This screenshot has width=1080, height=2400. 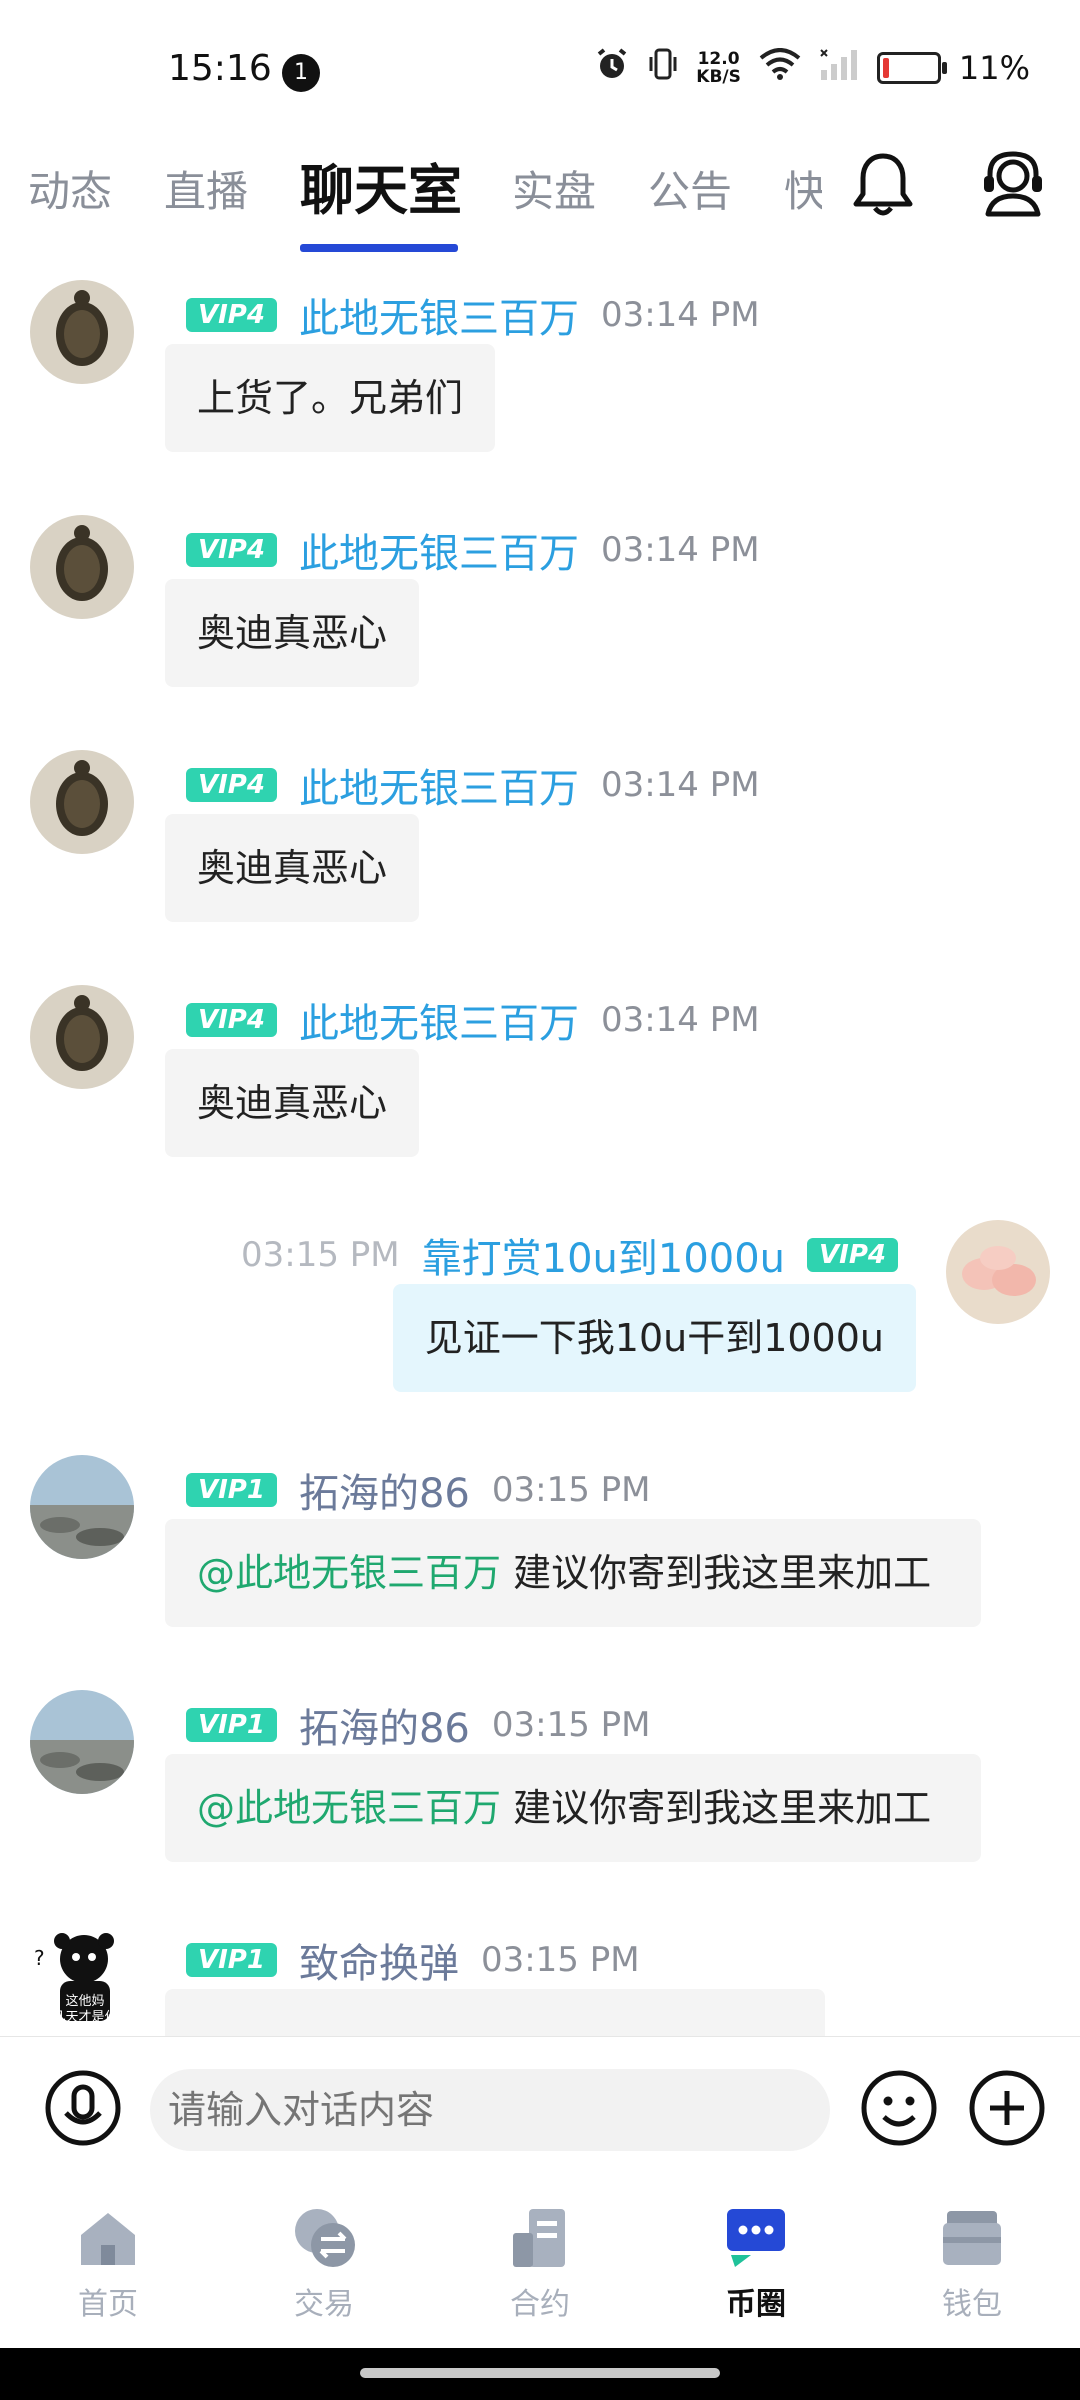 I want to click on tab-chatroom: 聊天室, so click(x=381, y=185).